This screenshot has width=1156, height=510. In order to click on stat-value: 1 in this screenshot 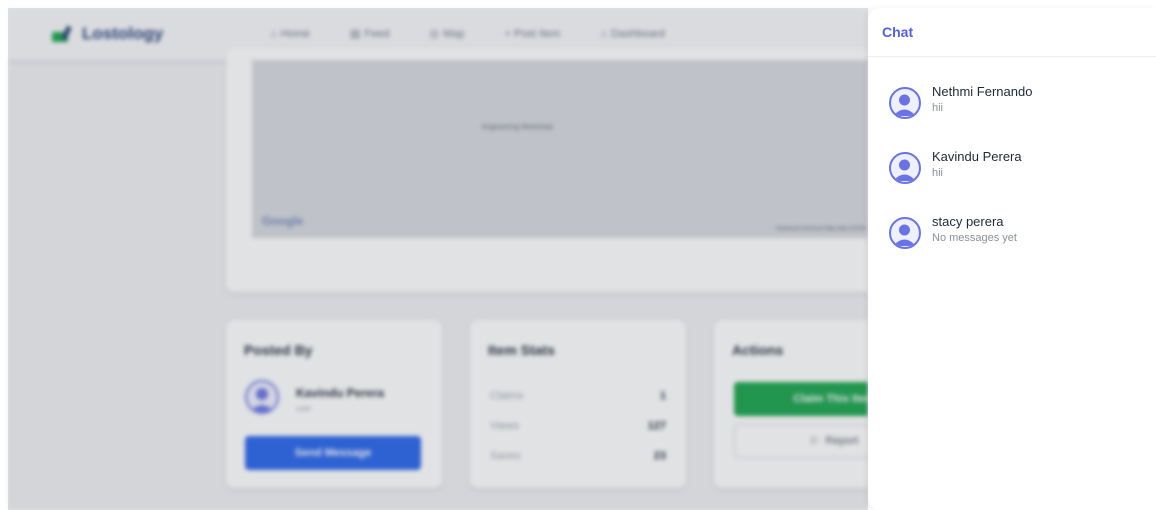, I will do `click(662, 396)`.